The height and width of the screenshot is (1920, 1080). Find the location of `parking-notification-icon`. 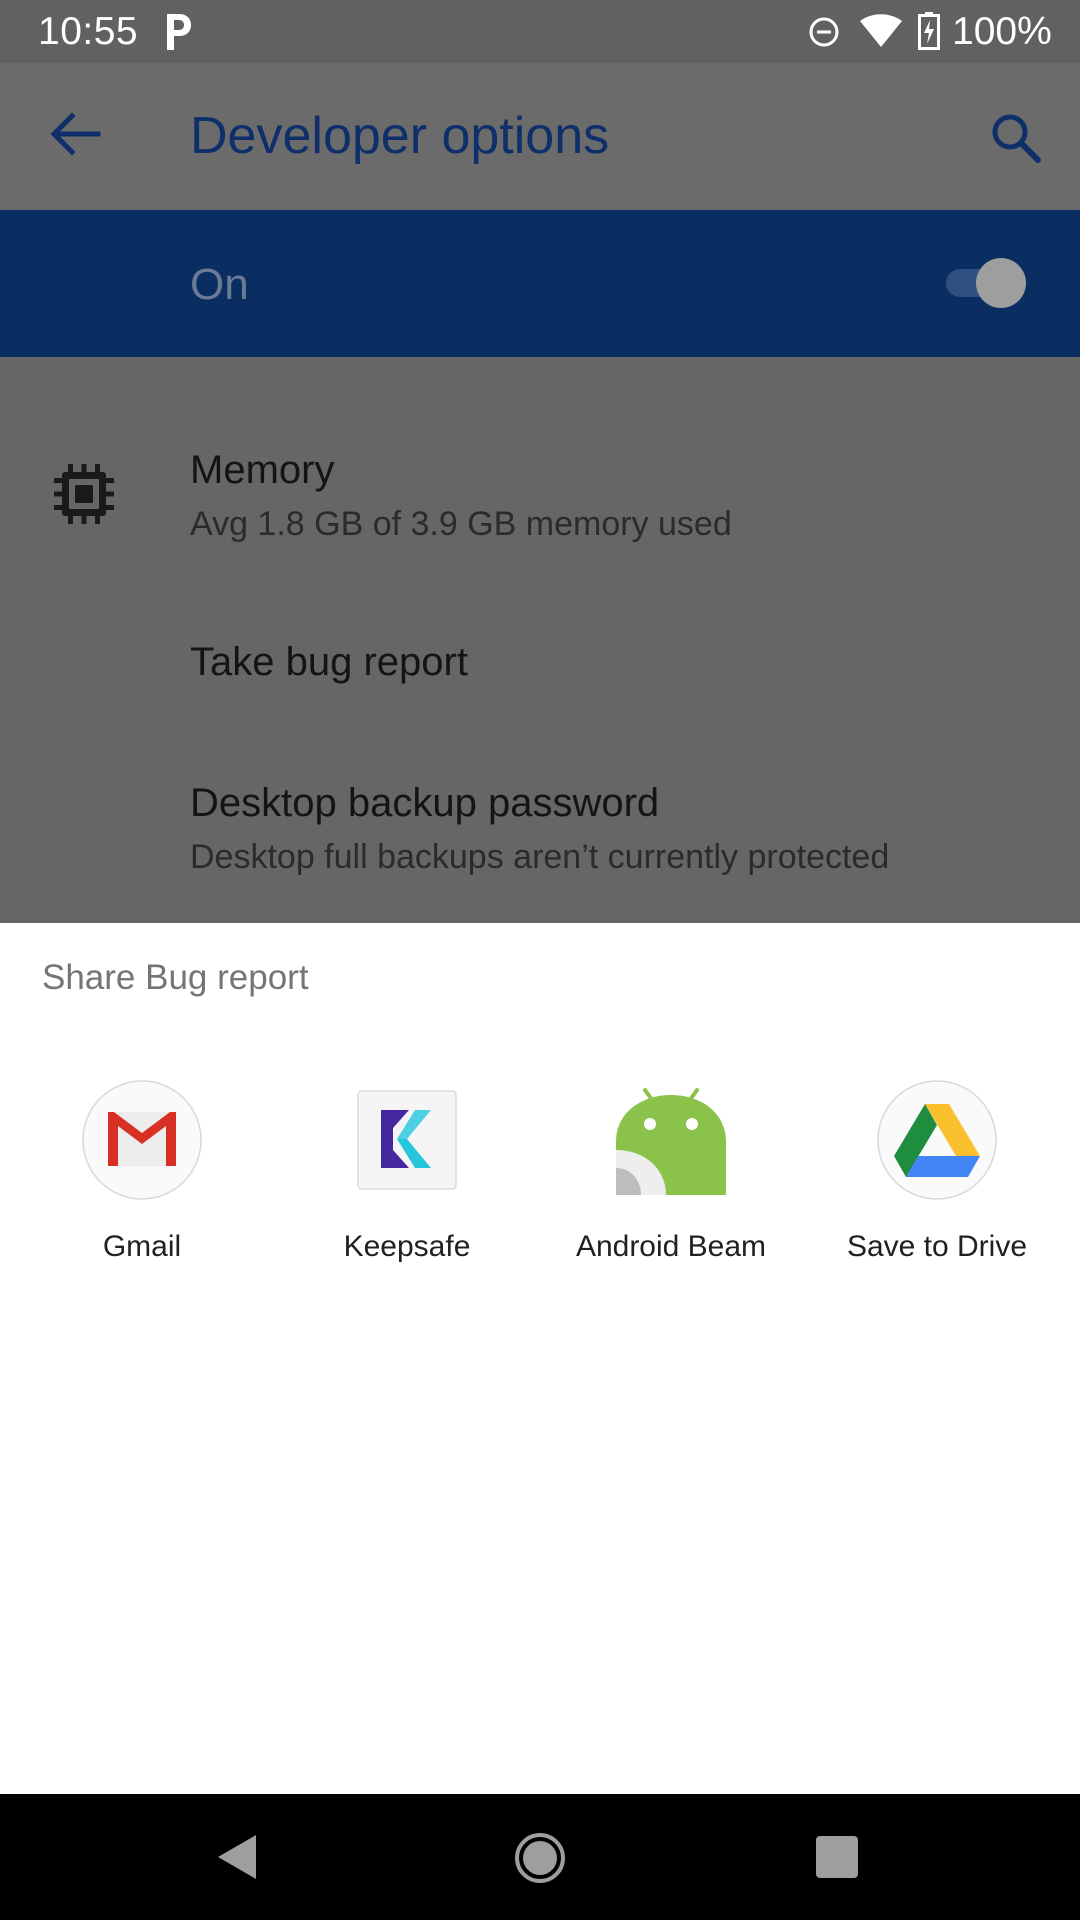

parking-notification-icon is located at coordinates (179, 32).